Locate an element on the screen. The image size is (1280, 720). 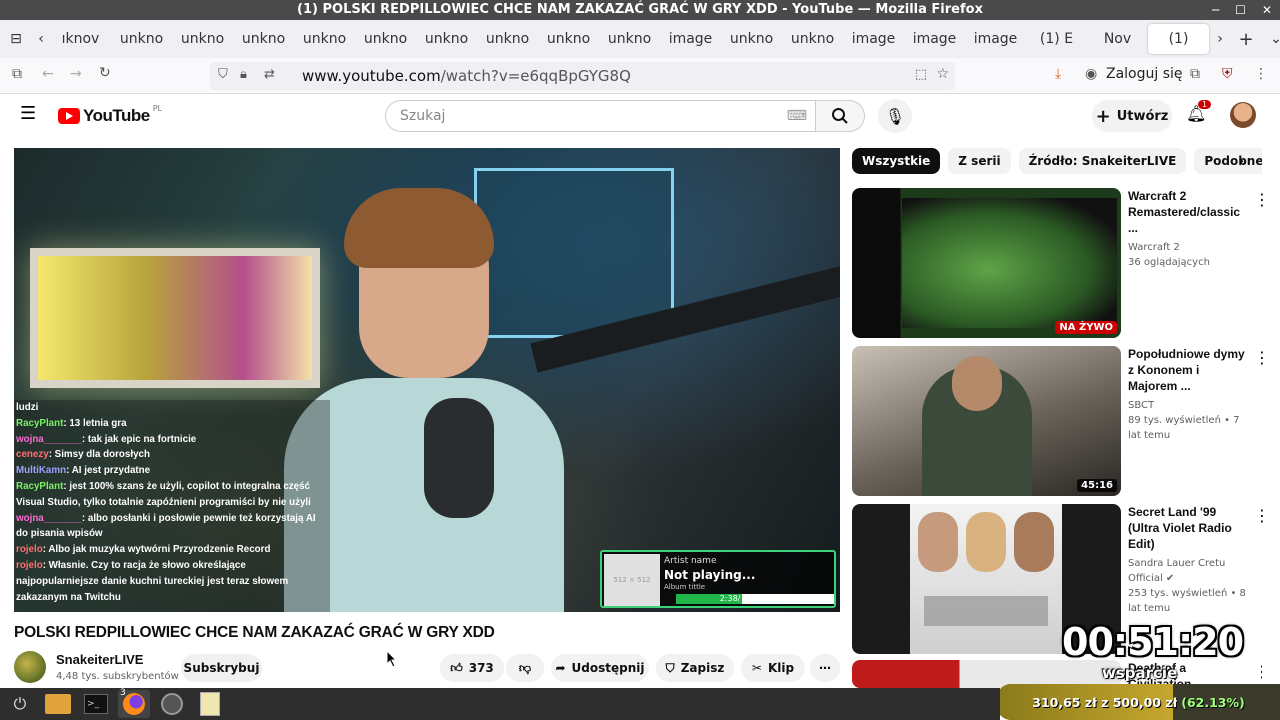
youtube-logo: YouTube PL is located at coordinates (110, 115).